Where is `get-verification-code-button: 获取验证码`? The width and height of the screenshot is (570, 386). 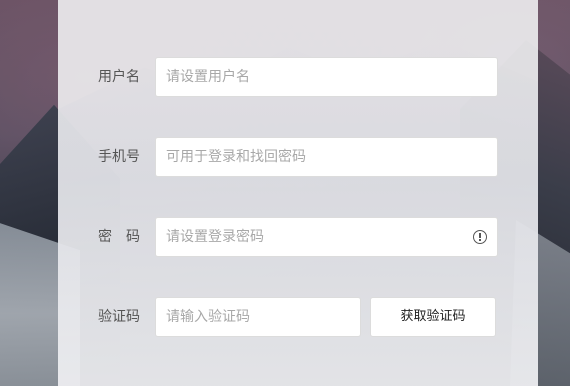
get-verification-code-button: 获取验证码 is located at coordinates (433, 317).